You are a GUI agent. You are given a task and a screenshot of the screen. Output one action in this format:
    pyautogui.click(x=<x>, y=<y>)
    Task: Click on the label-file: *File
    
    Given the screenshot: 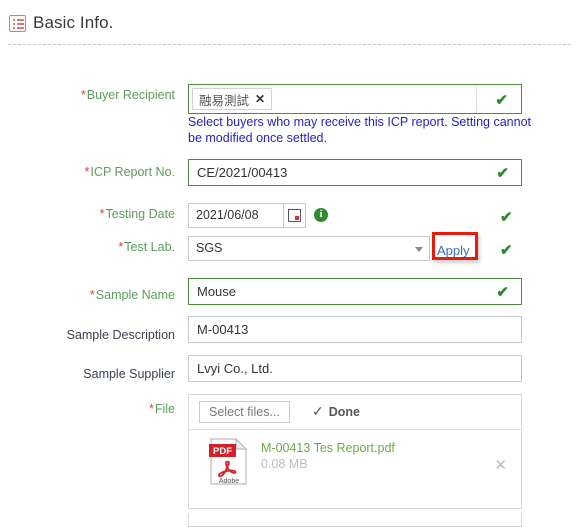 What is the action you would take?
    pyautogui.click(x=87, y=409)
    